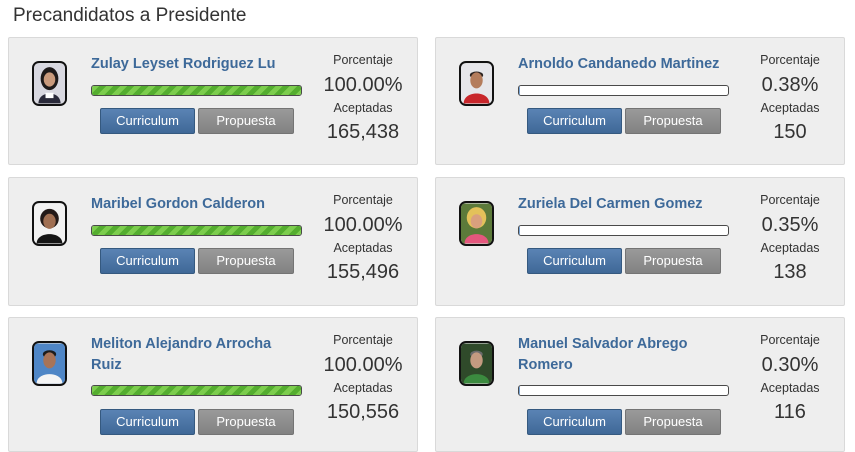  I want to click on page-title: Precandidatos a Presidente, so click(130, 15).